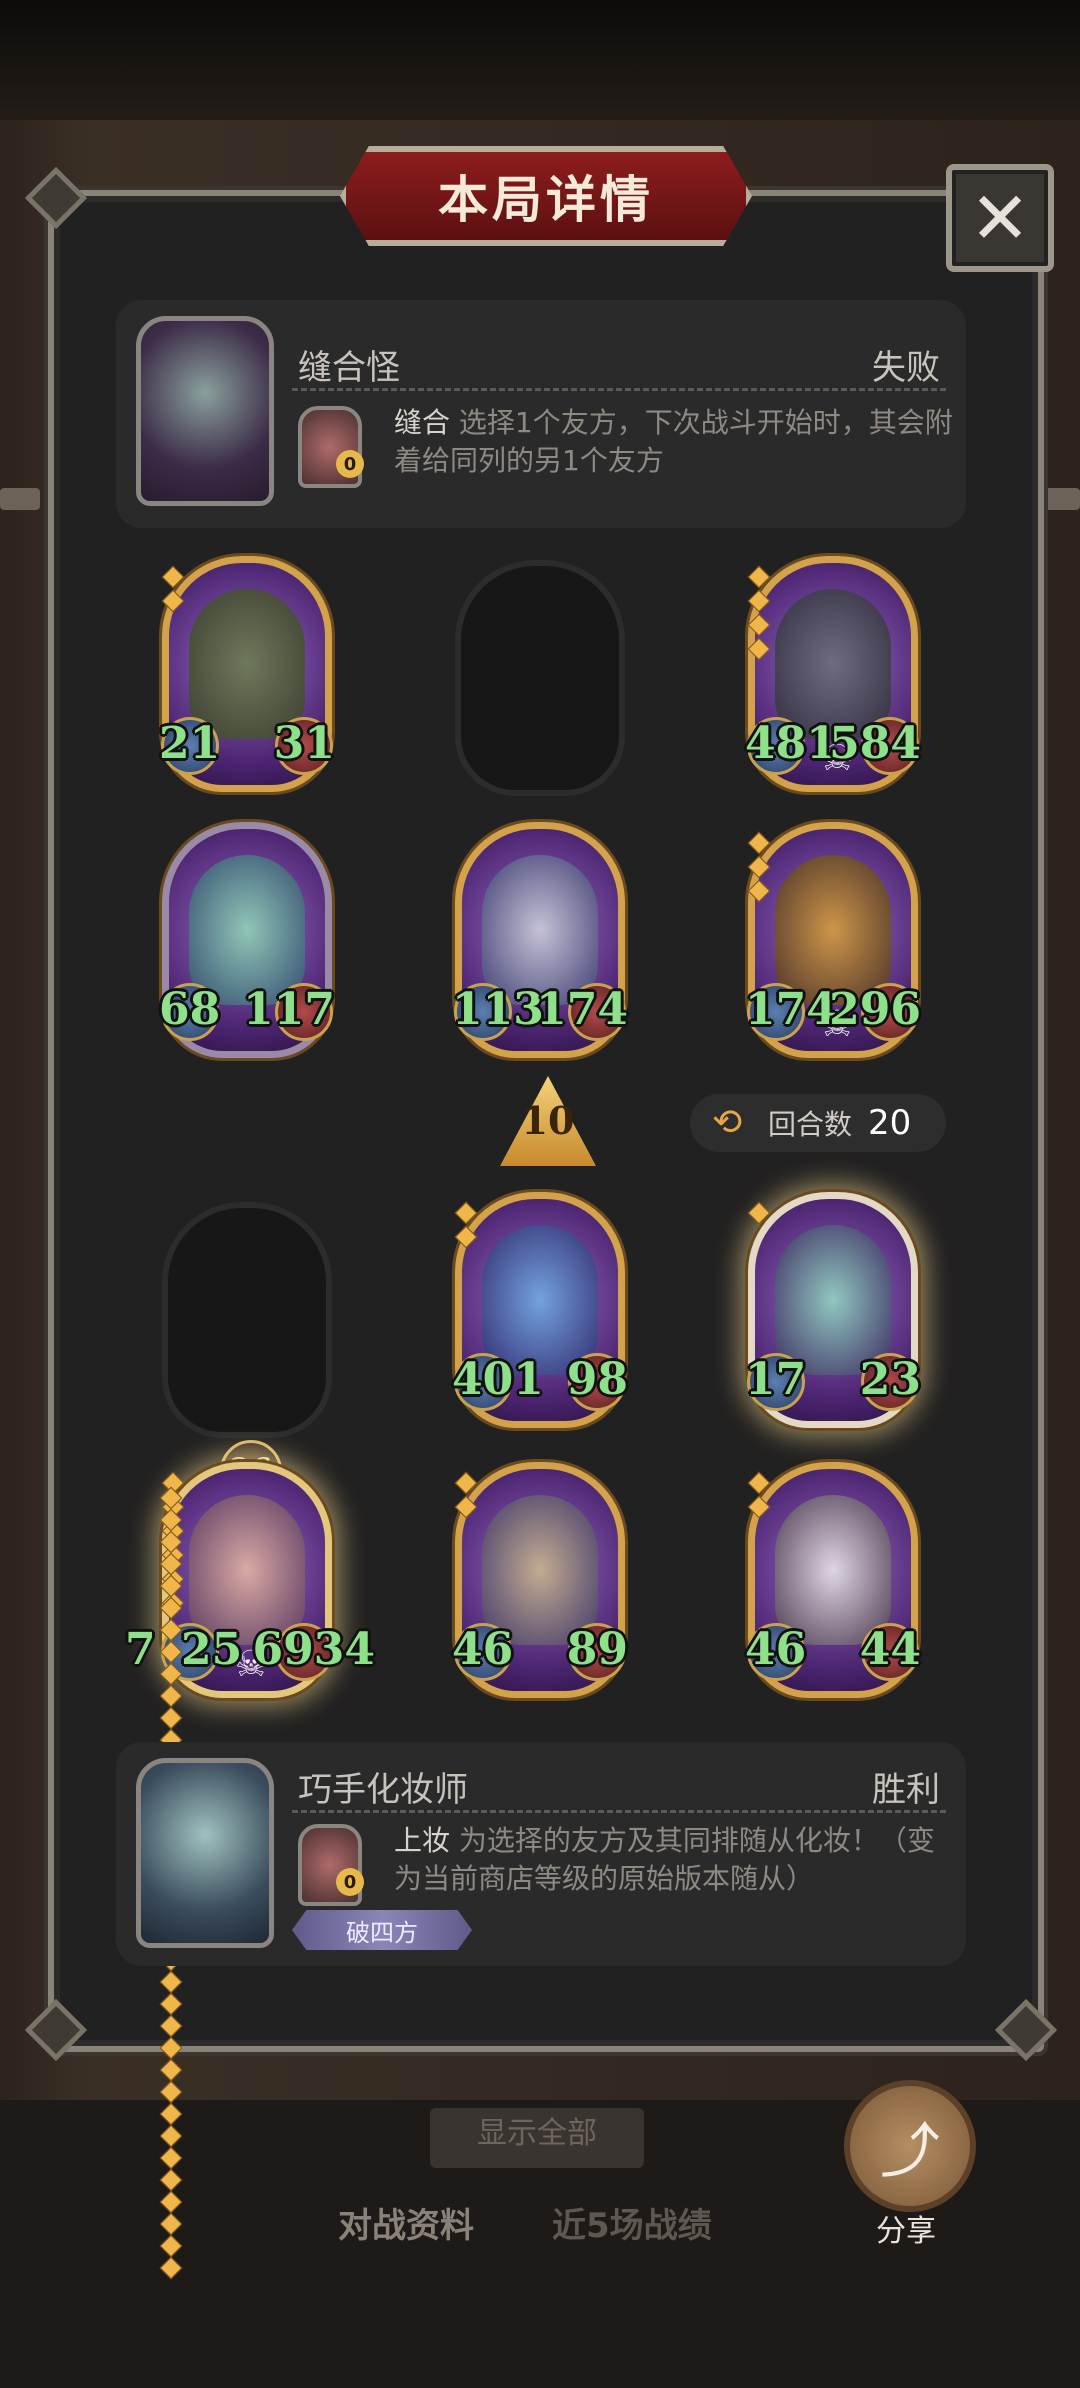 This screenshot has height=2388, width=1080. I want to click on player-minion-3: 17 23, so click(833, 1310).